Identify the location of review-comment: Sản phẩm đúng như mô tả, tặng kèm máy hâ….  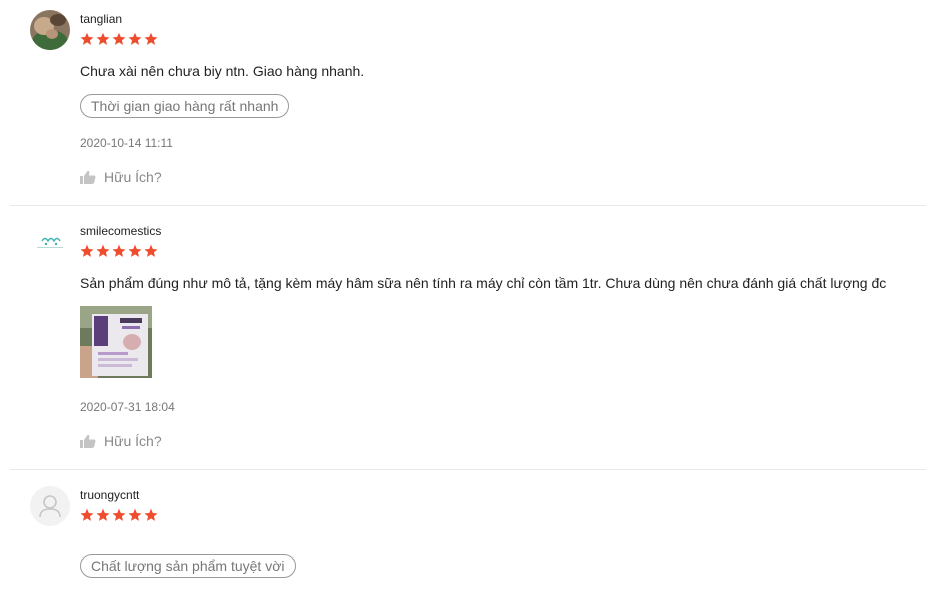
(483, 283).